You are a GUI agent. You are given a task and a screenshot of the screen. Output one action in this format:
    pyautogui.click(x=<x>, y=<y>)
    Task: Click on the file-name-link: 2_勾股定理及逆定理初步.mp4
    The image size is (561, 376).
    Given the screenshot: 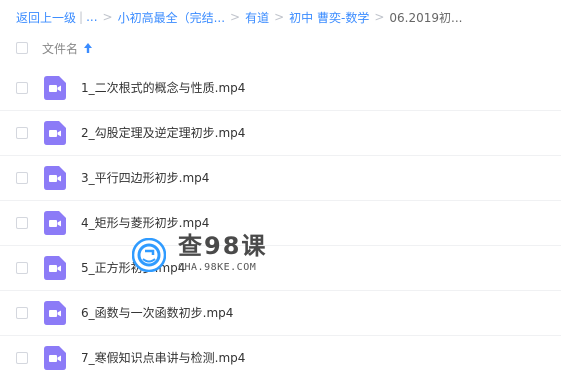 What is the action you would take?
    pyautogui.click(x=163, y=133)
    